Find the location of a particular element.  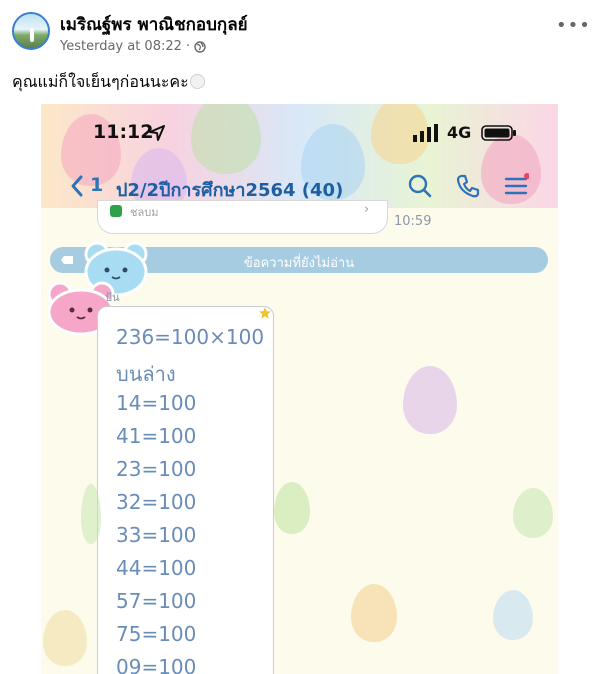

signal-strength-icon is located at coordinates (425, 133).